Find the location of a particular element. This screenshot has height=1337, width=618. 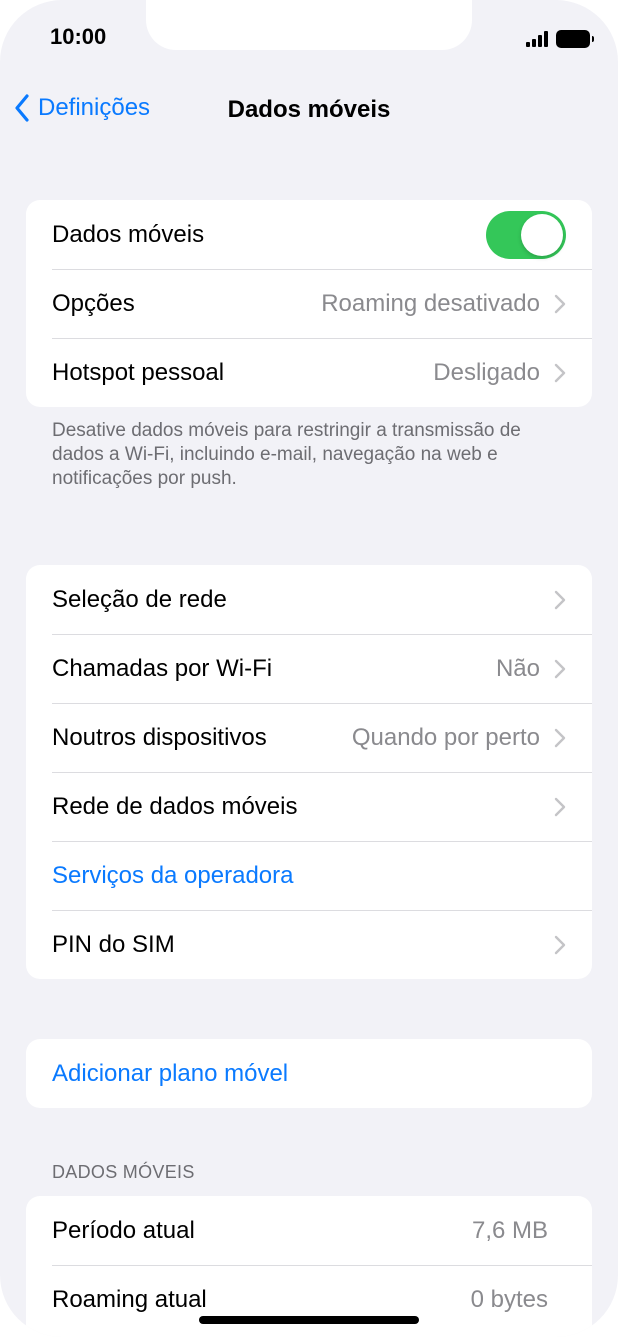

row-label: PIN do SIM is located at coordinates (113, 944).